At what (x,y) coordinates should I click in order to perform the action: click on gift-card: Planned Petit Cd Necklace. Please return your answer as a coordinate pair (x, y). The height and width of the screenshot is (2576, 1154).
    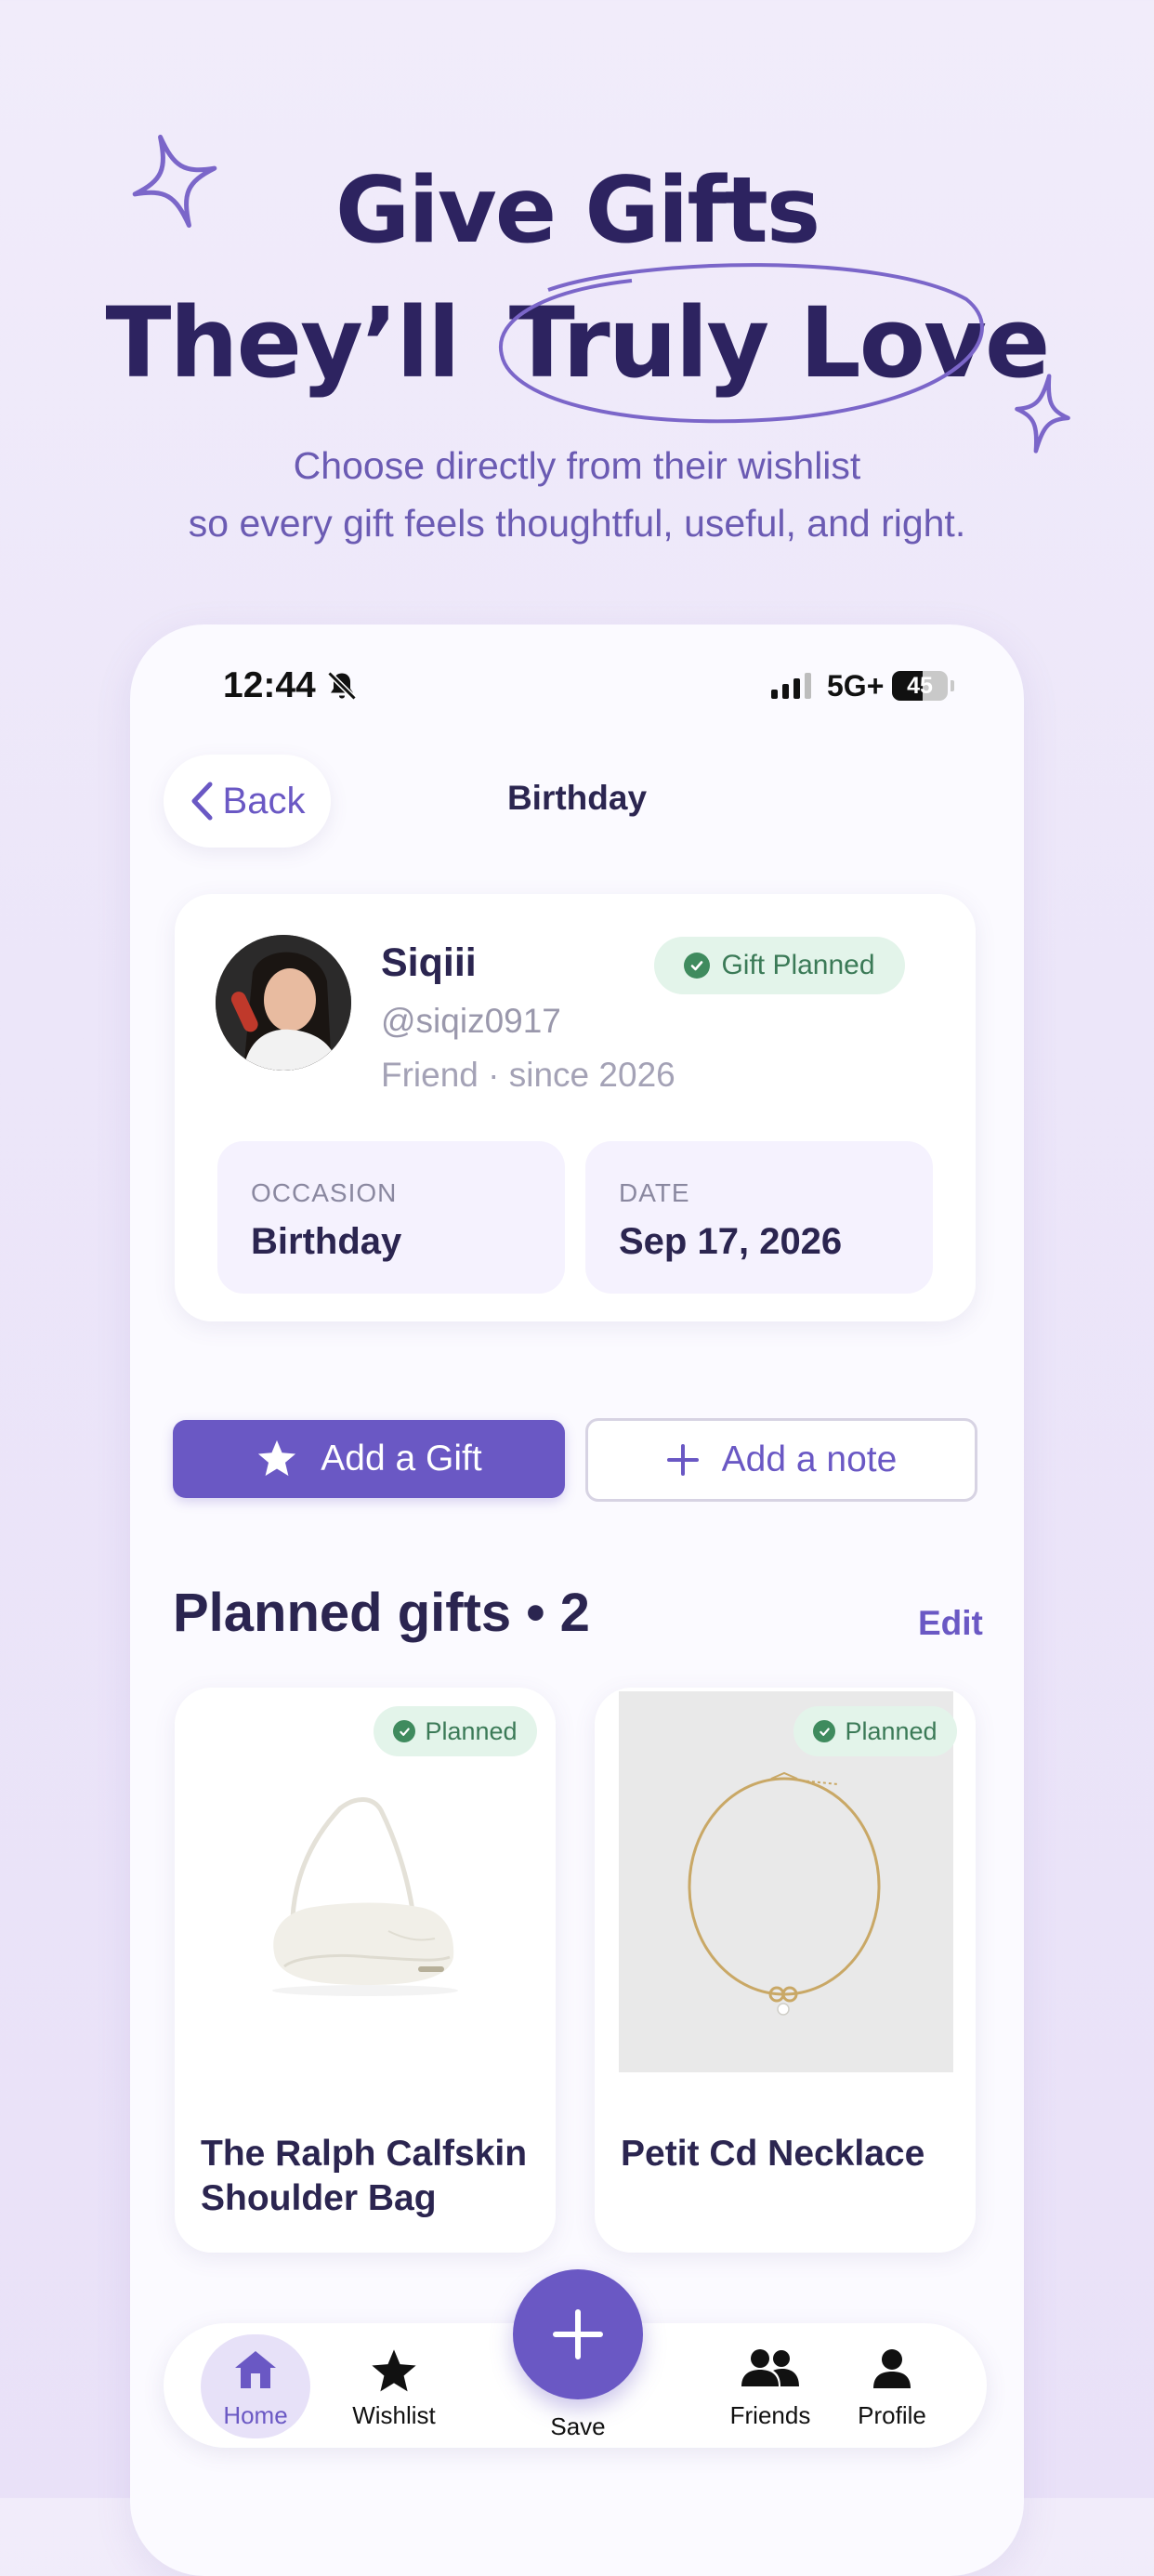
    Looking at the image, I should click on (785, 1970).